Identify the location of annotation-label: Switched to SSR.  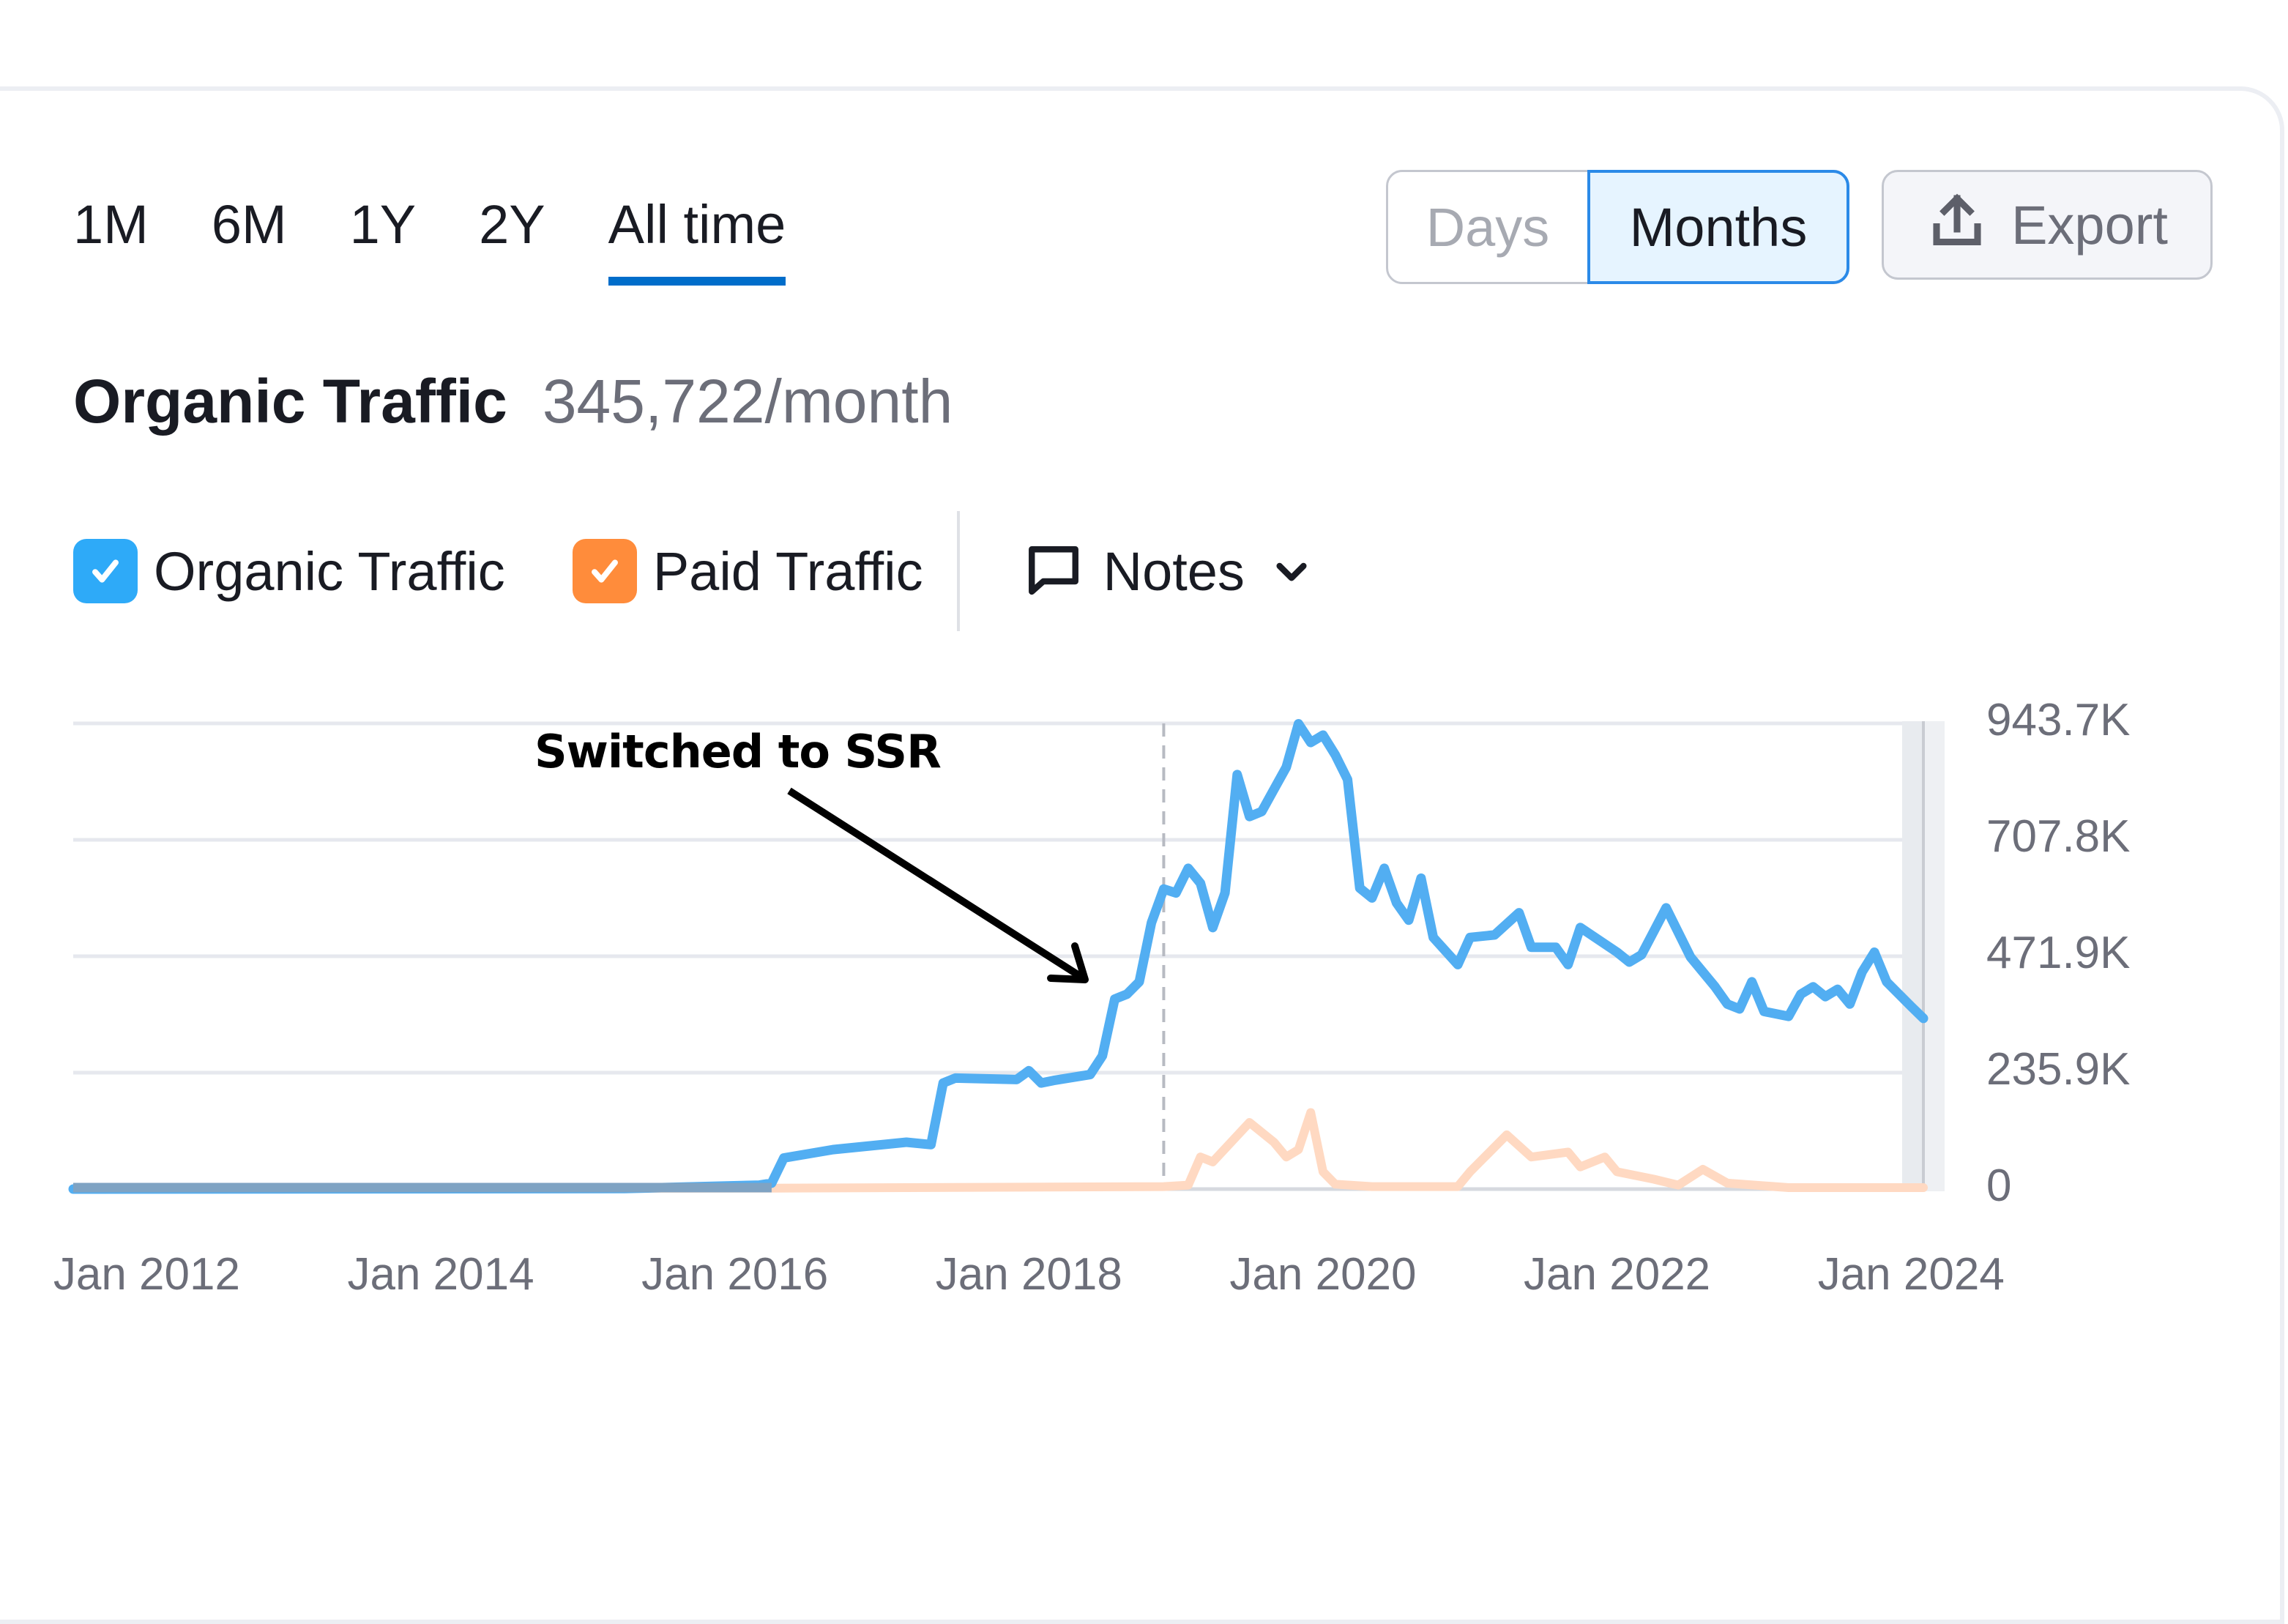
(738, 751).